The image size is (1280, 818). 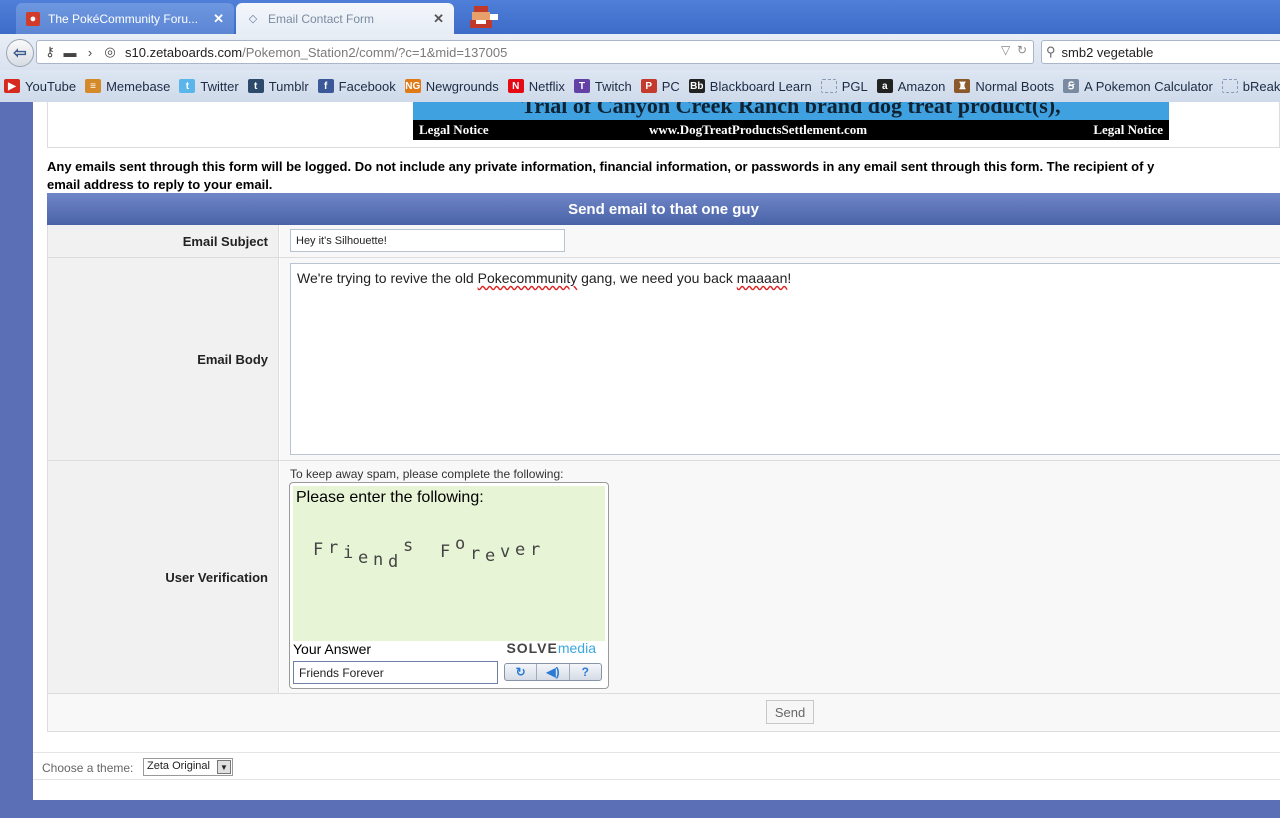 What do you see at coordinates (762, 278) in the screenshot?
I see `body-text-misspelled: maaaan` at bounding box center [762, 278].